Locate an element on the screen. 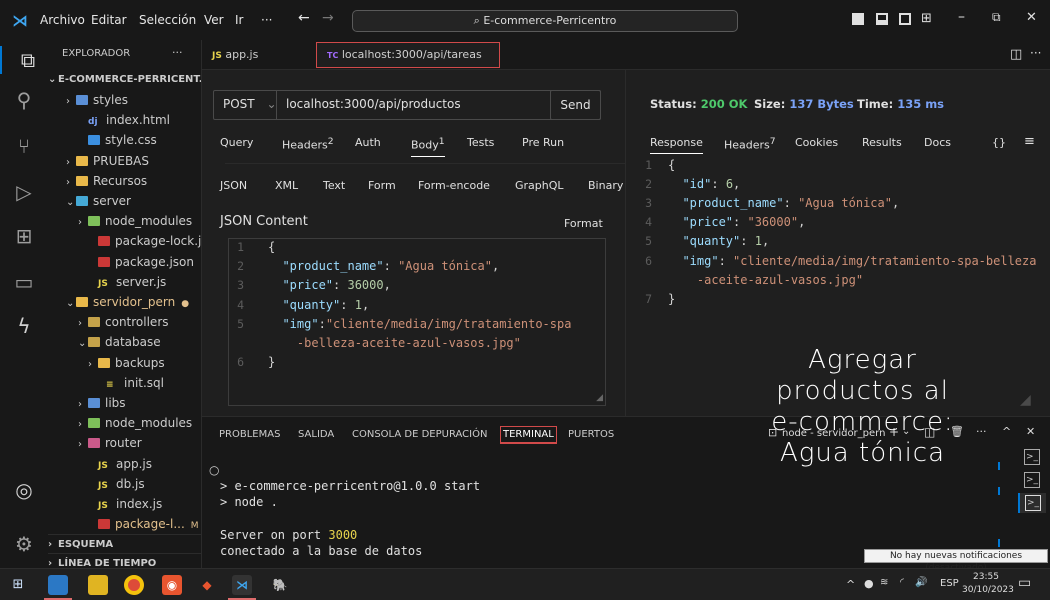 This screenshot has width=1050, height=600. network-icon: ≋ is located at coordinates (884, 582).